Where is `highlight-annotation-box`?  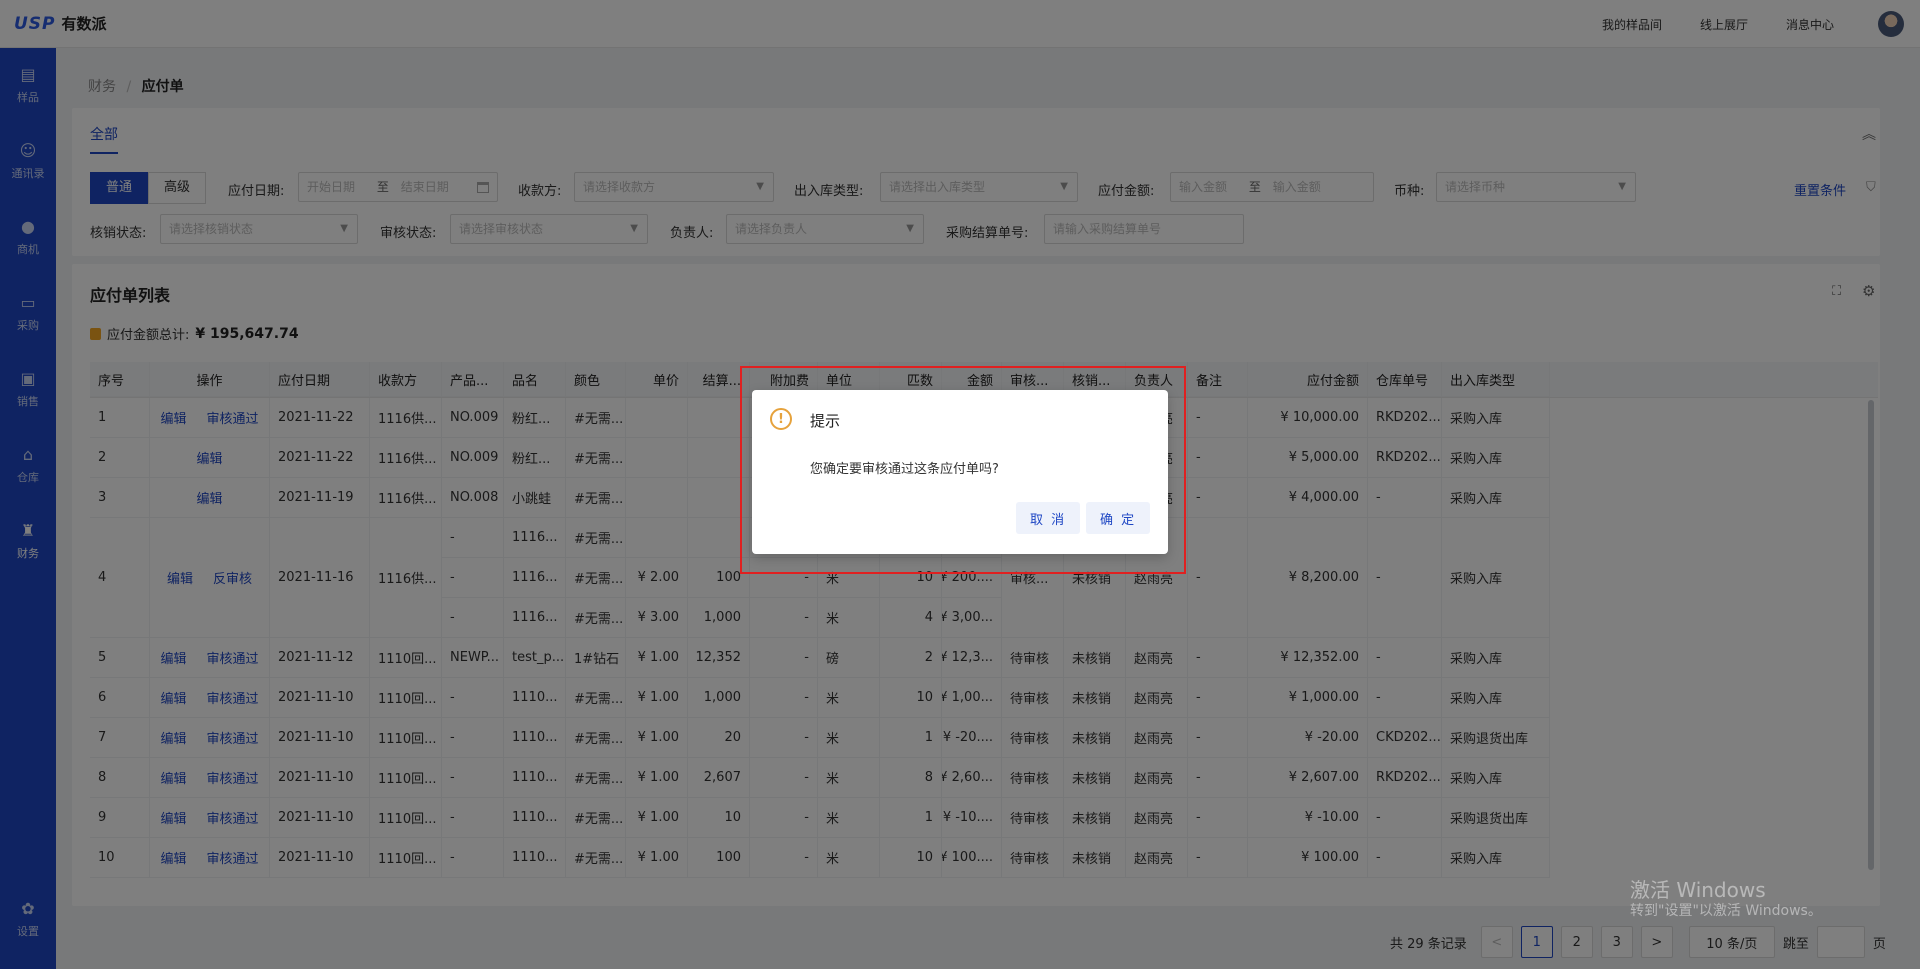 highlight-annotation-box is located at coordinates (963, 470).